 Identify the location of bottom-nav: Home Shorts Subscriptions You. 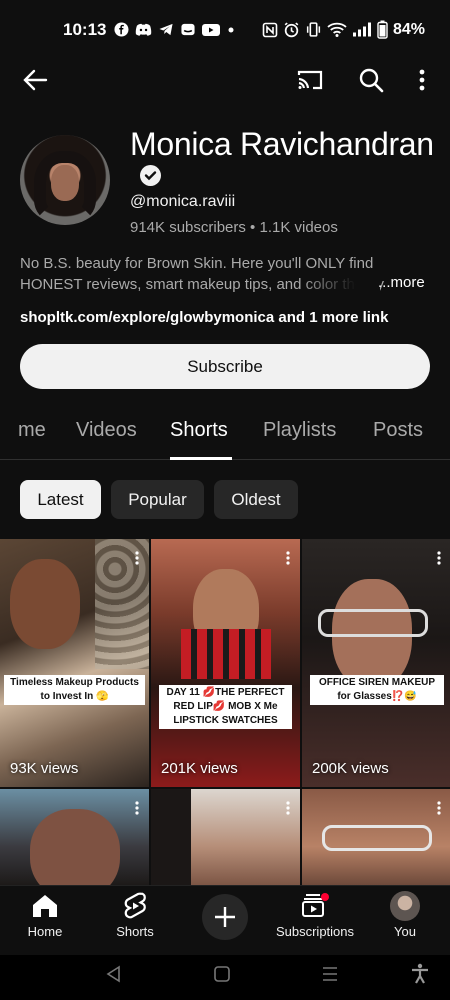
(225, 920).